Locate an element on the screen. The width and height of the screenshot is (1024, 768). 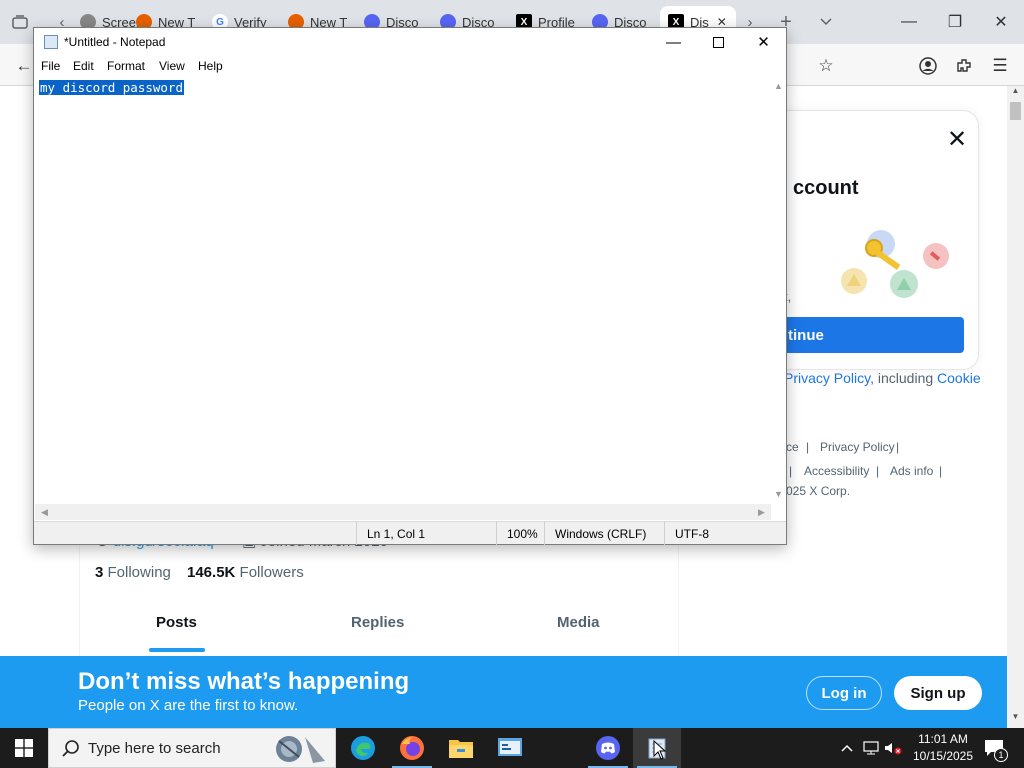
menu-format: Format is located at coordinates (126, 66).